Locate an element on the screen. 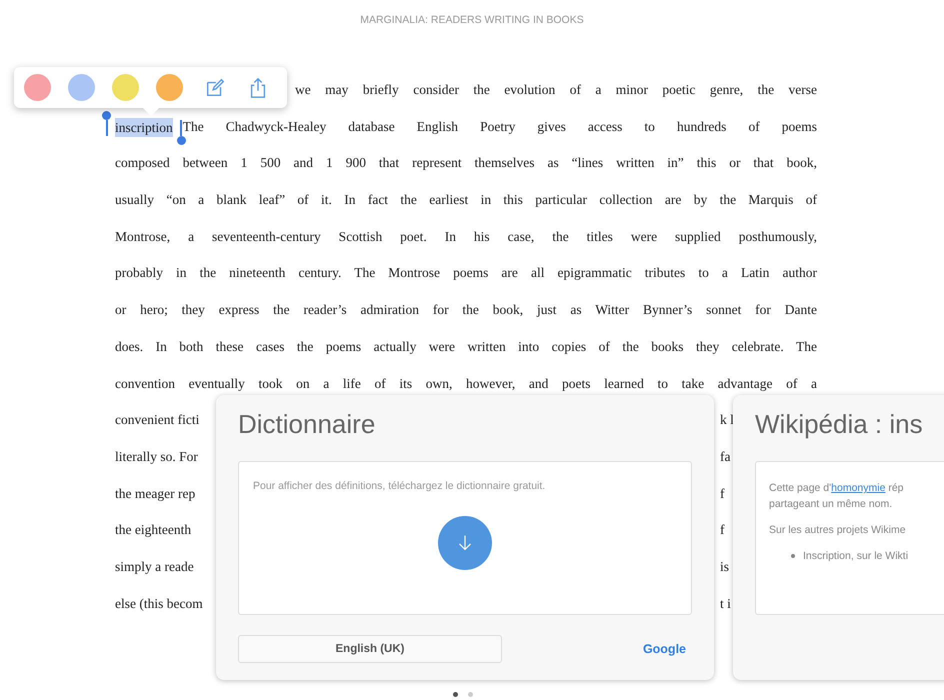 This screenshot has width=944, height=700. body-text-fragment: is is located at coordinates (725, 567).